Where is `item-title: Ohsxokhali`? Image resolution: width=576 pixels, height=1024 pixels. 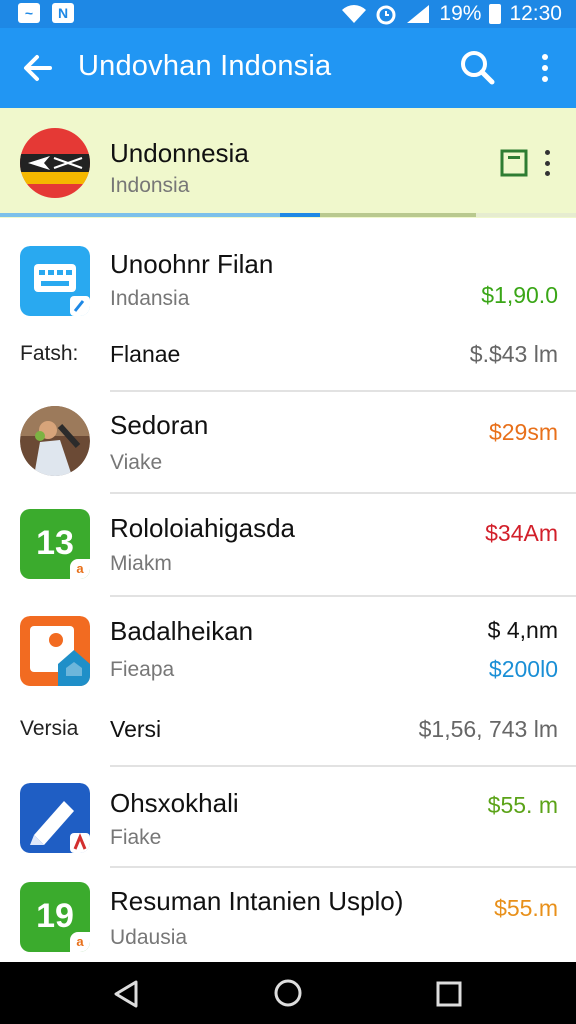 item-title: Ohsxokhali is located at coordinates (174, 803).